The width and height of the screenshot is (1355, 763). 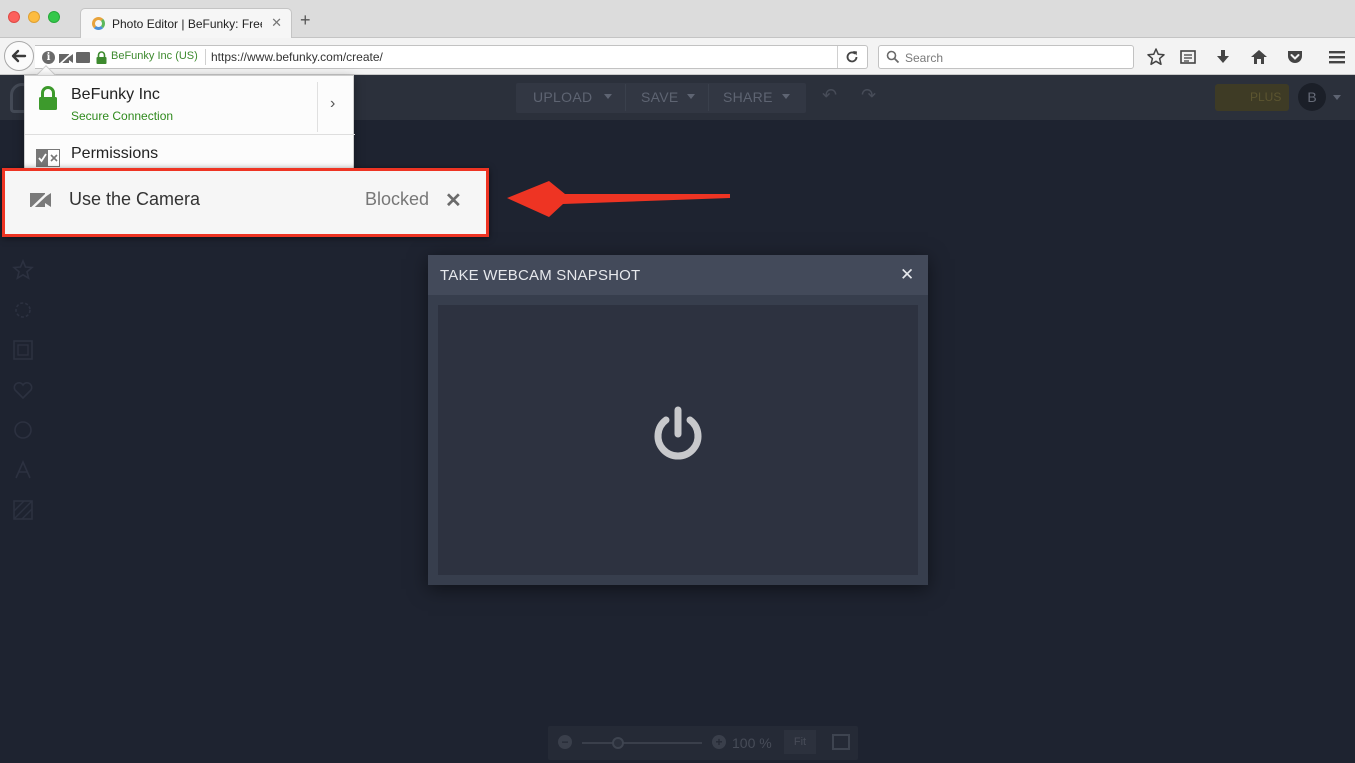 What do you see at coordinates (1337, 57) in the screenshot?
I see `hamburger-menu-icon` at bounding box center [1337, 57].